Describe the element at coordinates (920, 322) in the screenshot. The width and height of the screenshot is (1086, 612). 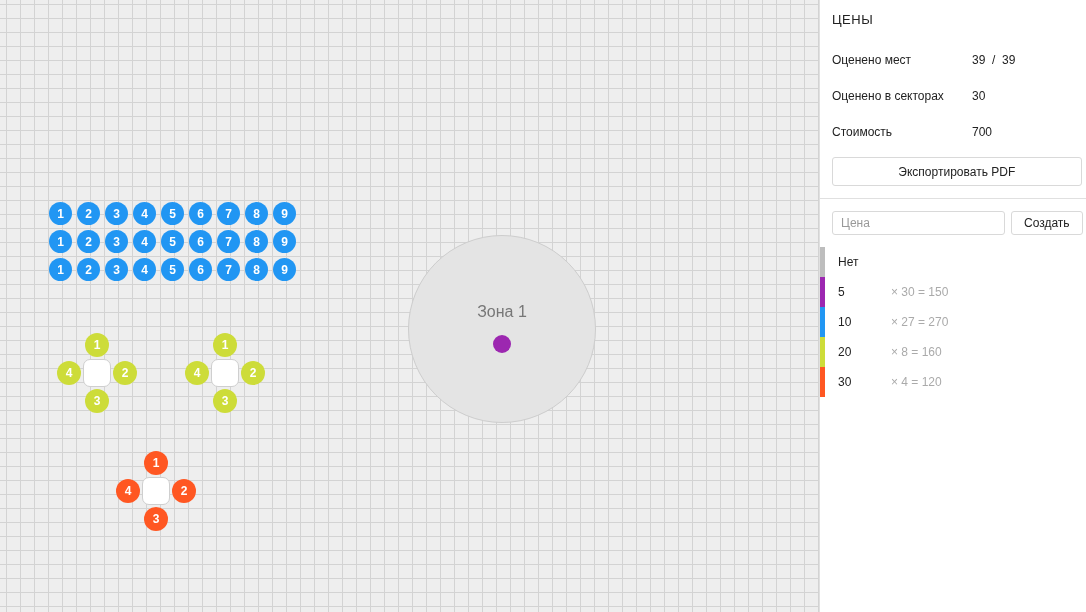
I see `price-count: × 27 = 270` at that location.